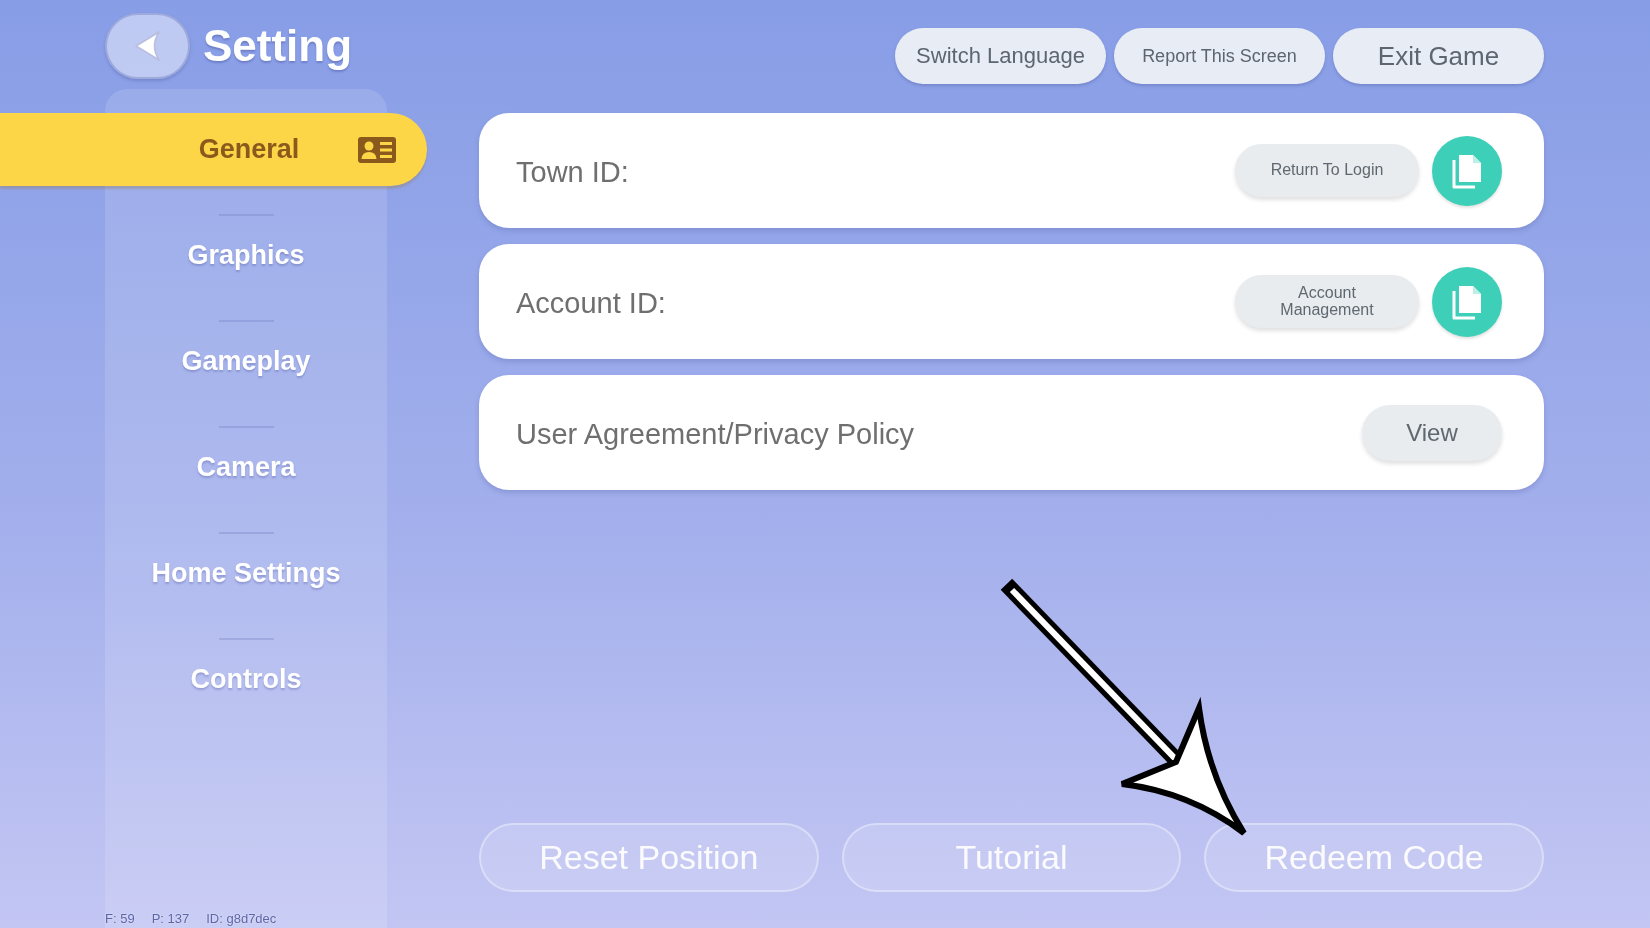 The width and height of the screenshot is (1650, 928). I want to click on card-label: Account ID:, so click(591, 303).